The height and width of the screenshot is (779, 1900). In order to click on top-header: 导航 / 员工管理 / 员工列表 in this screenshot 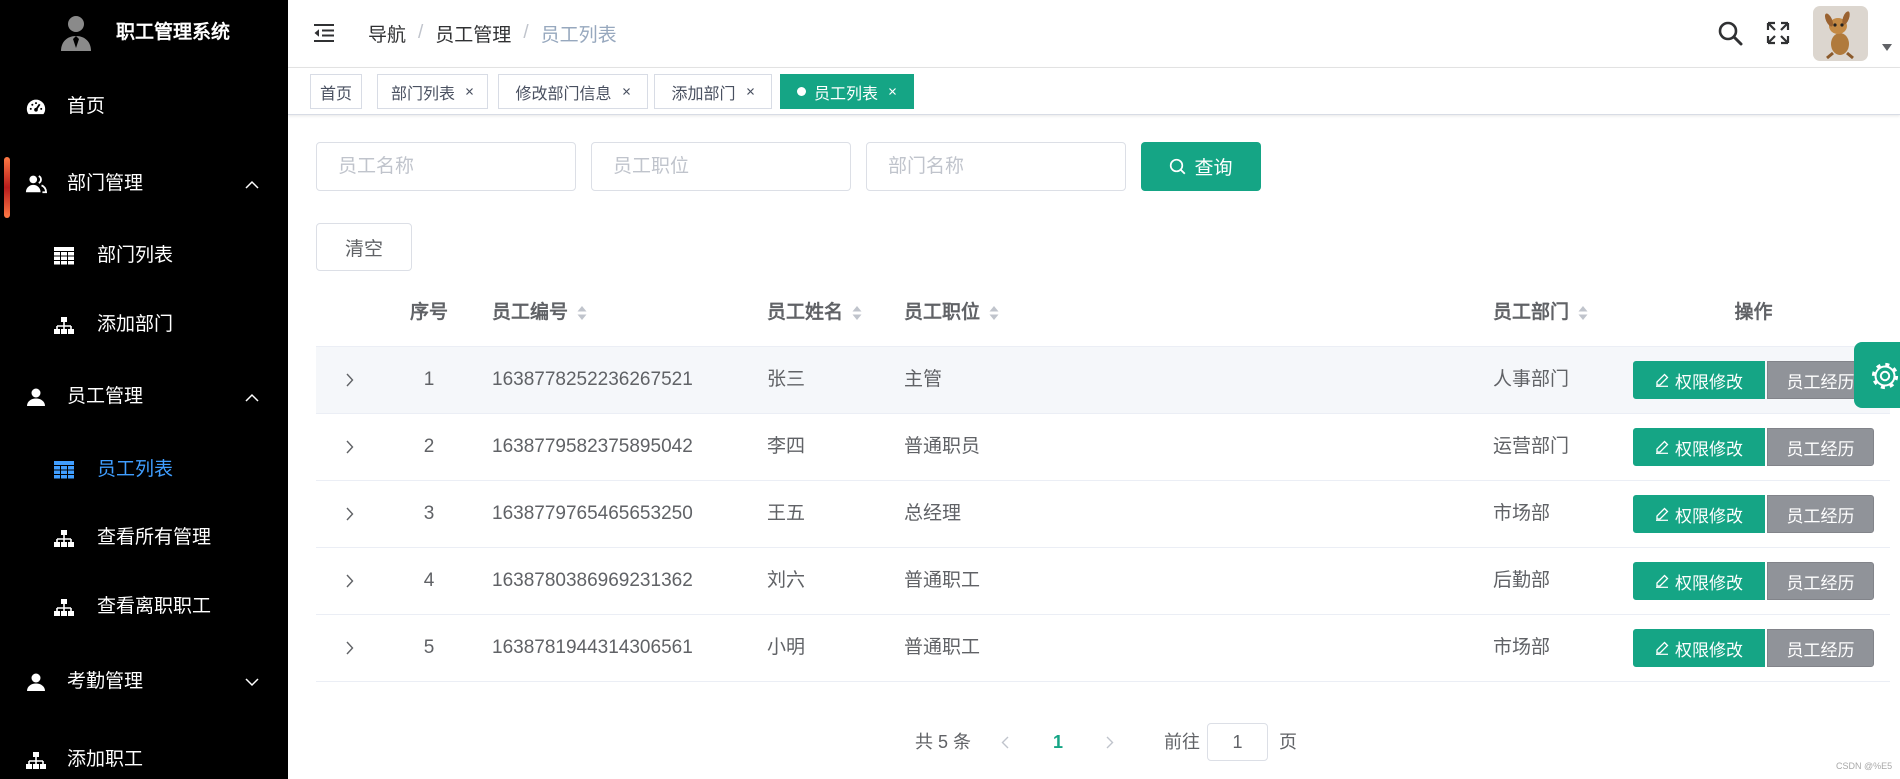, I will do `click(1094, 34)`.